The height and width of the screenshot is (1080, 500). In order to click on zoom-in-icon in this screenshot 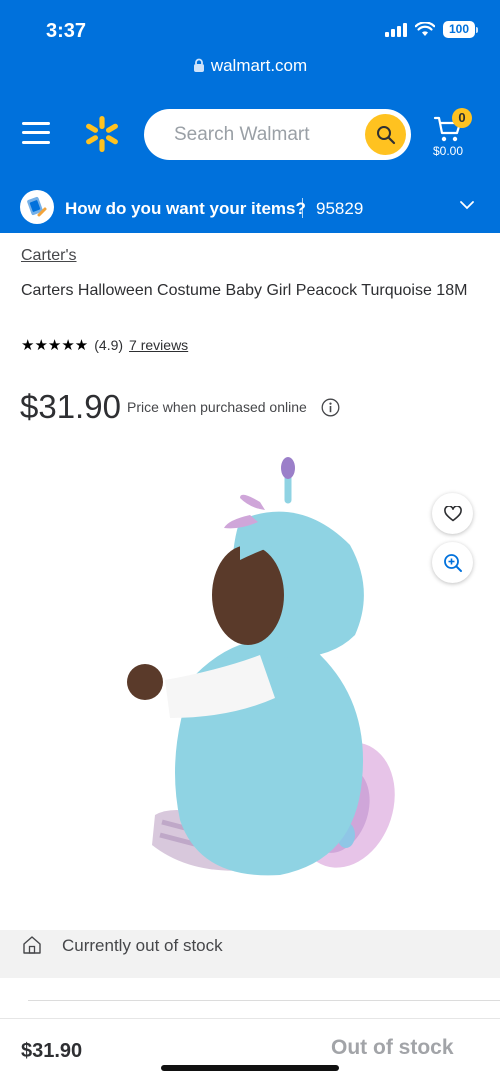, I will do `click(452, 562)`.